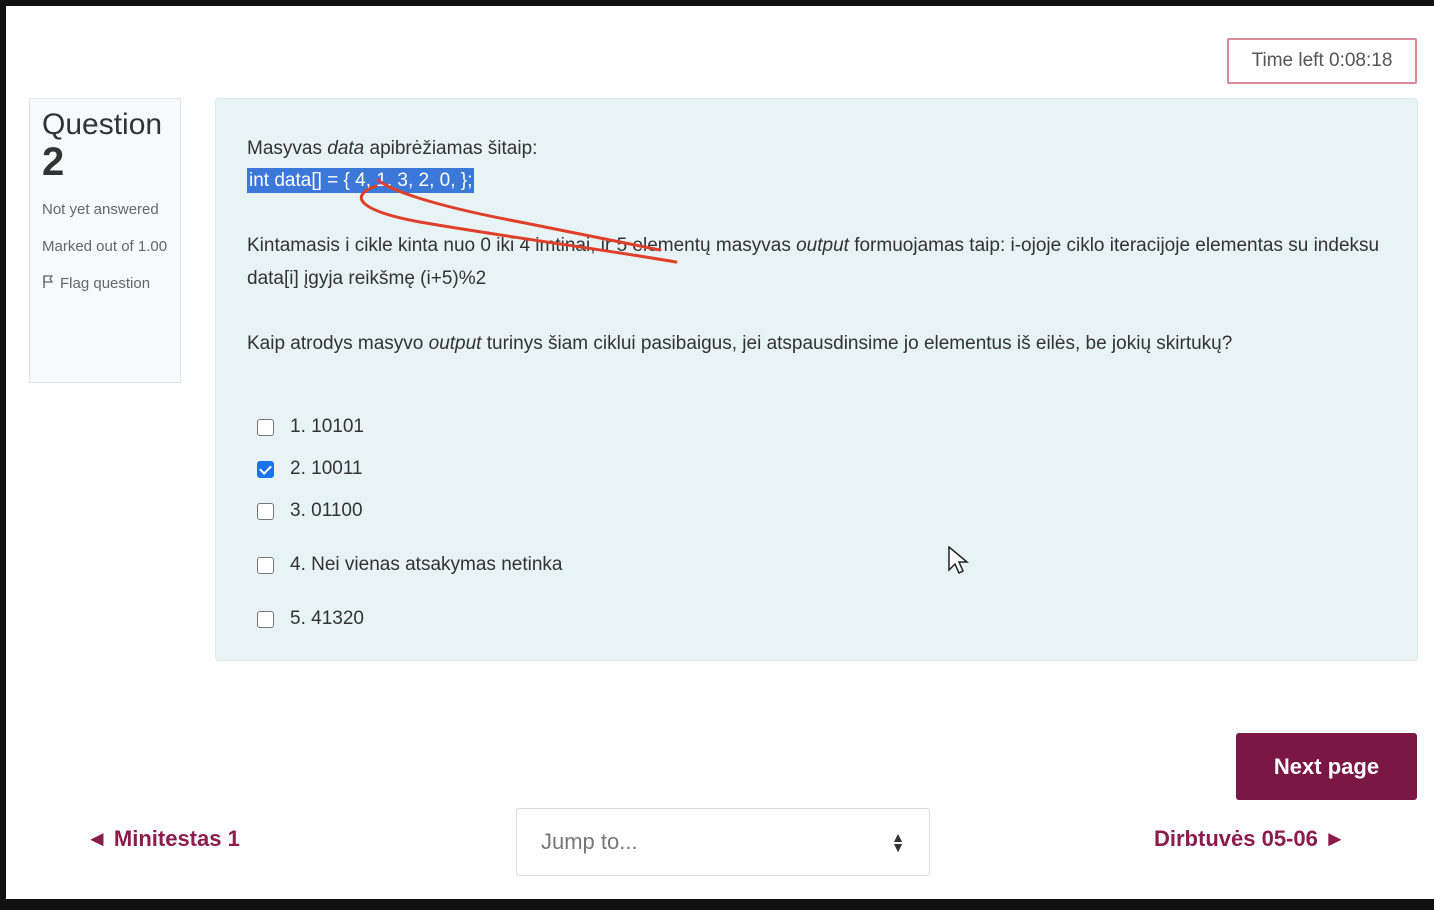  I want to click on answer-option-1: 1. 10101, so click(821, 427).